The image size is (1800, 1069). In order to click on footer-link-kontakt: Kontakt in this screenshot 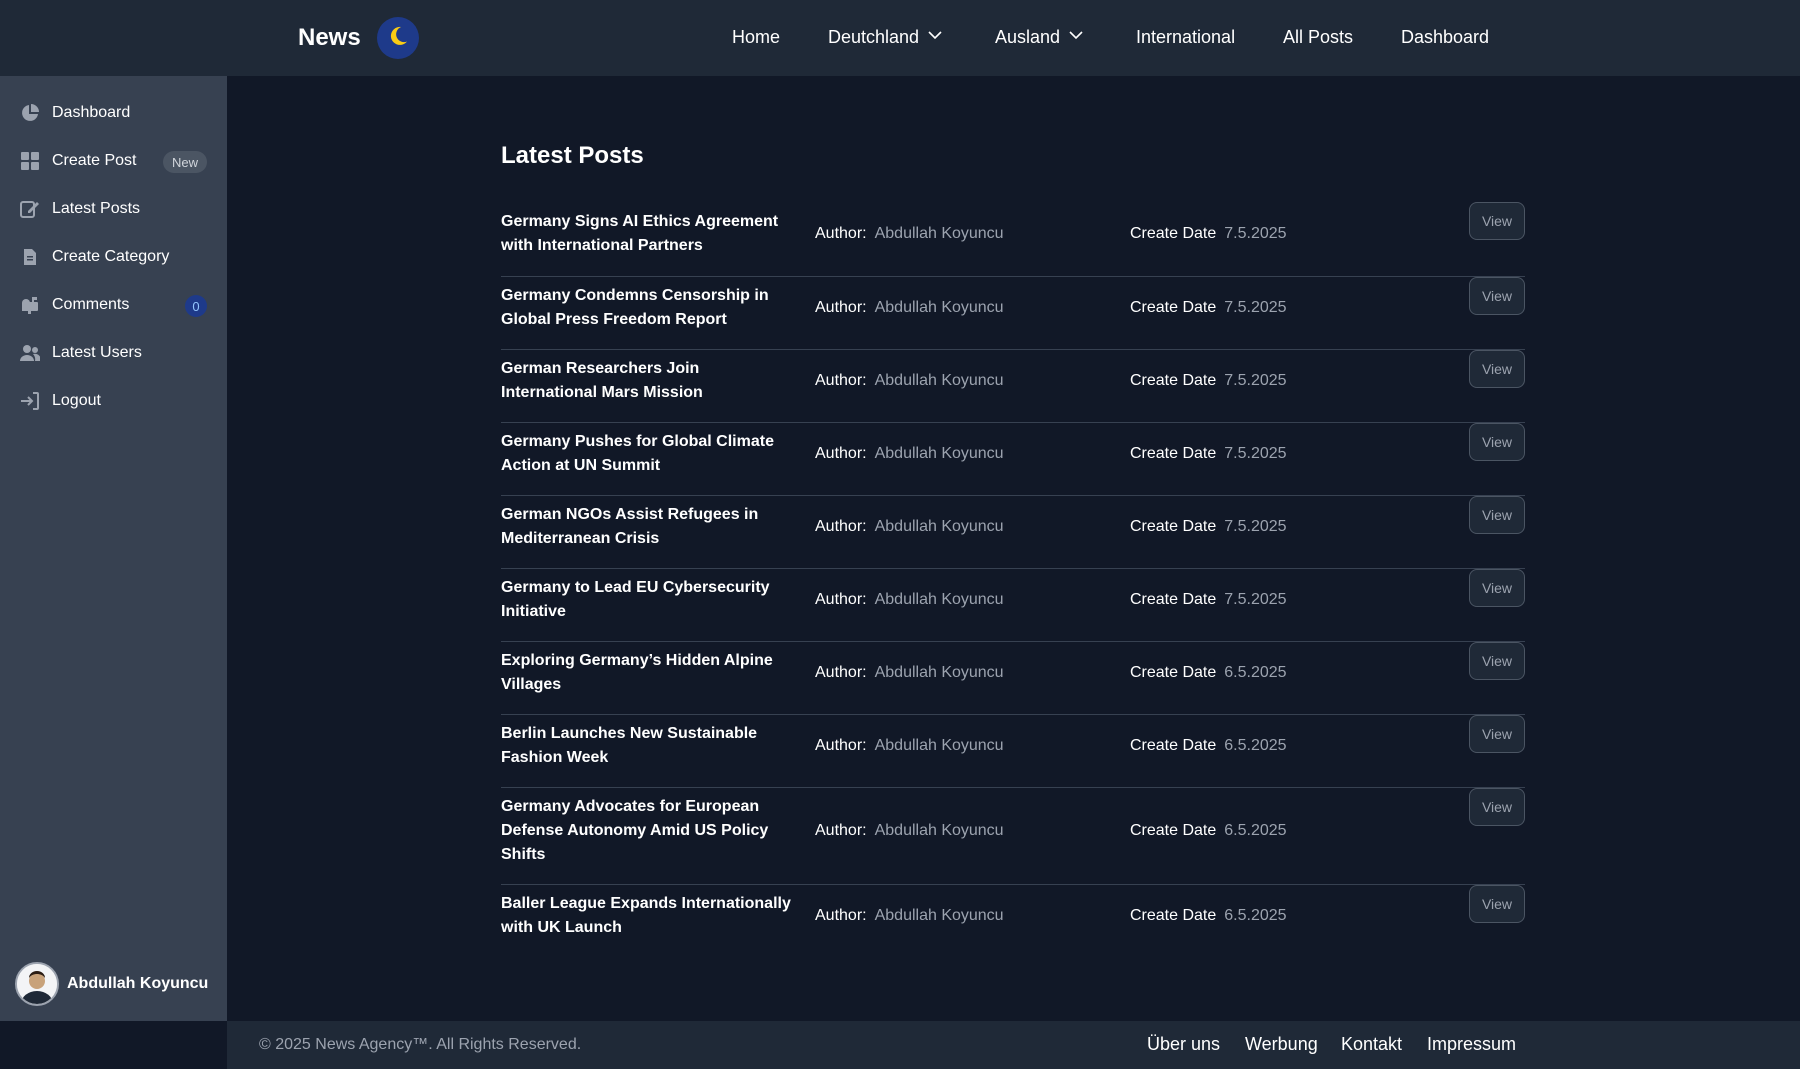, I will do `click(1371, 1044)`.